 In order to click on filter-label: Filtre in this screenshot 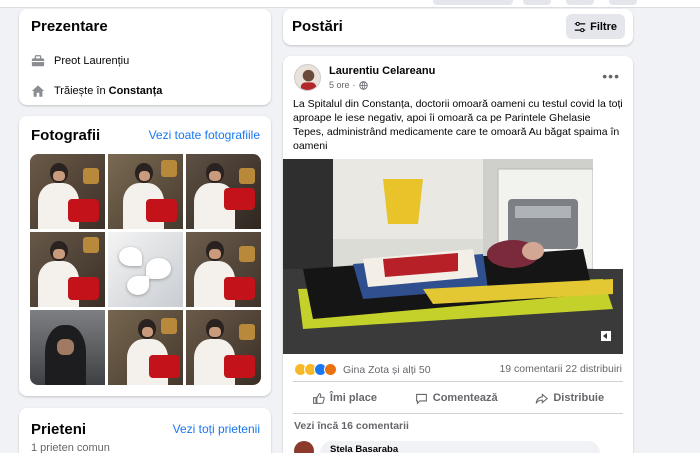, I will do `click(603, 26)`.